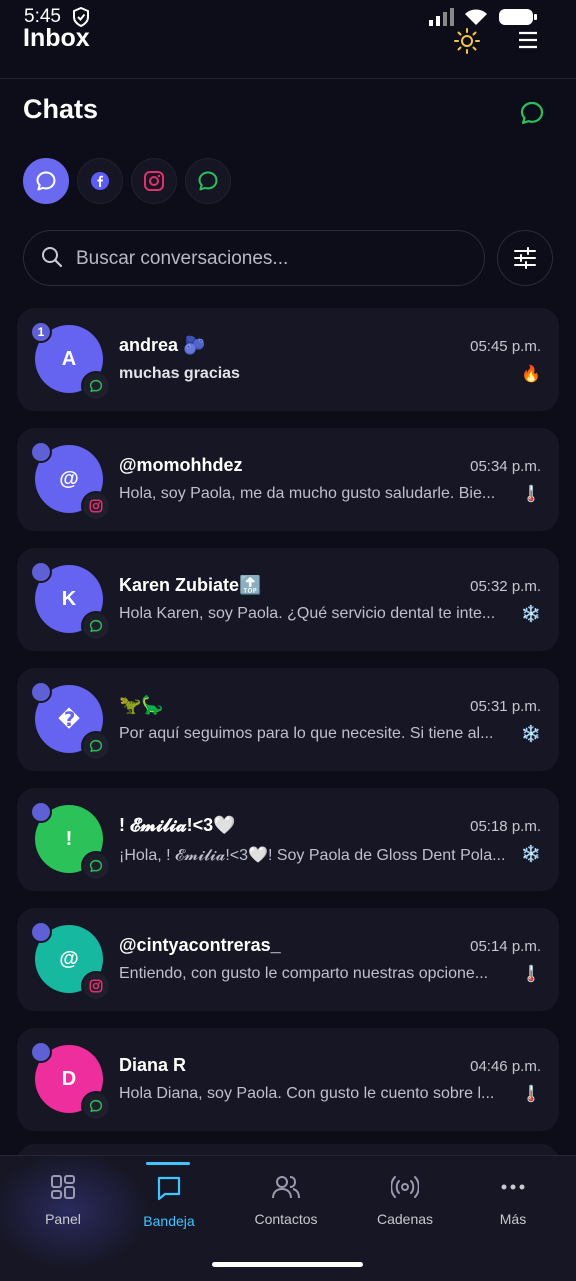  What do you see at coordinates (181, 465) in the screenshot?
I see `contact-name: @momohhdez` at bounding box center [181, 465].